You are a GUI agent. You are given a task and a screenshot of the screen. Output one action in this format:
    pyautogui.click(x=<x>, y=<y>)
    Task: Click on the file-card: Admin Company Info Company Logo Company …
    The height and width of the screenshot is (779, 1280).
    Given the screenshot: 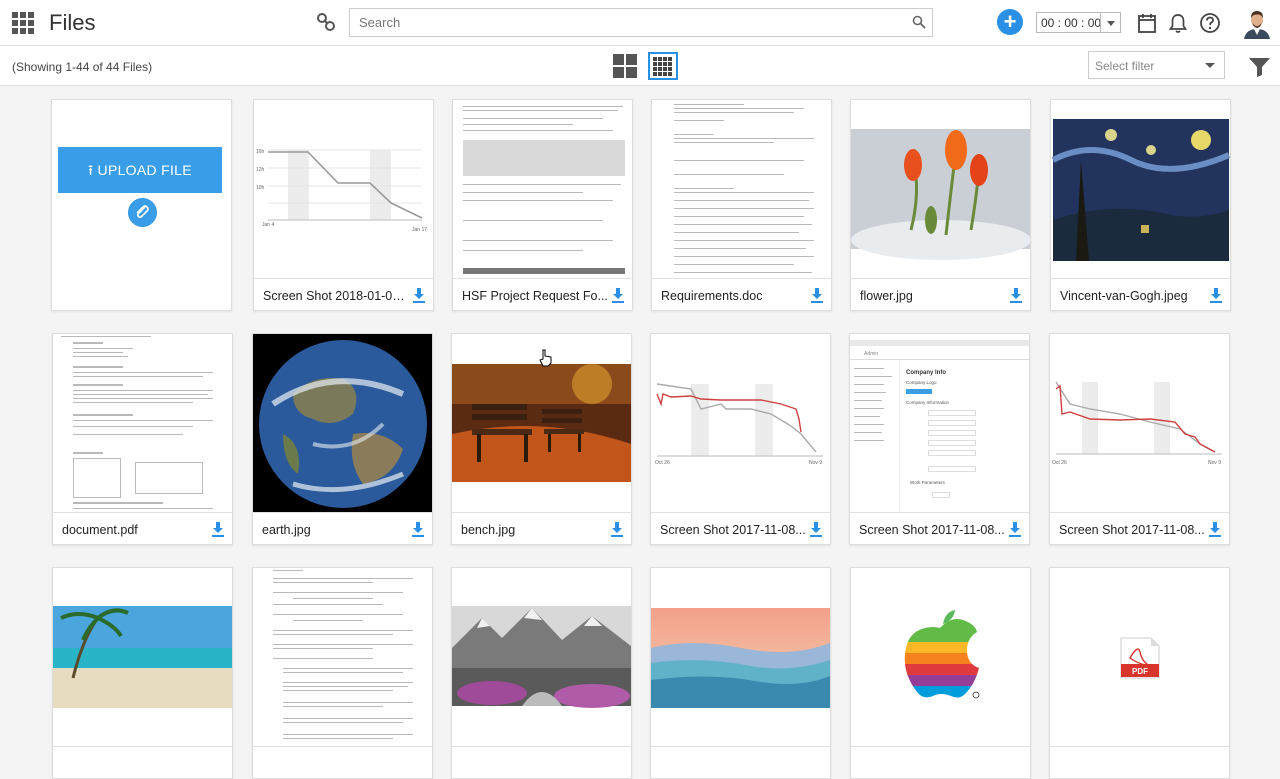 What is the action you would take?
    pyautogui.click(x=939, y=439)
    